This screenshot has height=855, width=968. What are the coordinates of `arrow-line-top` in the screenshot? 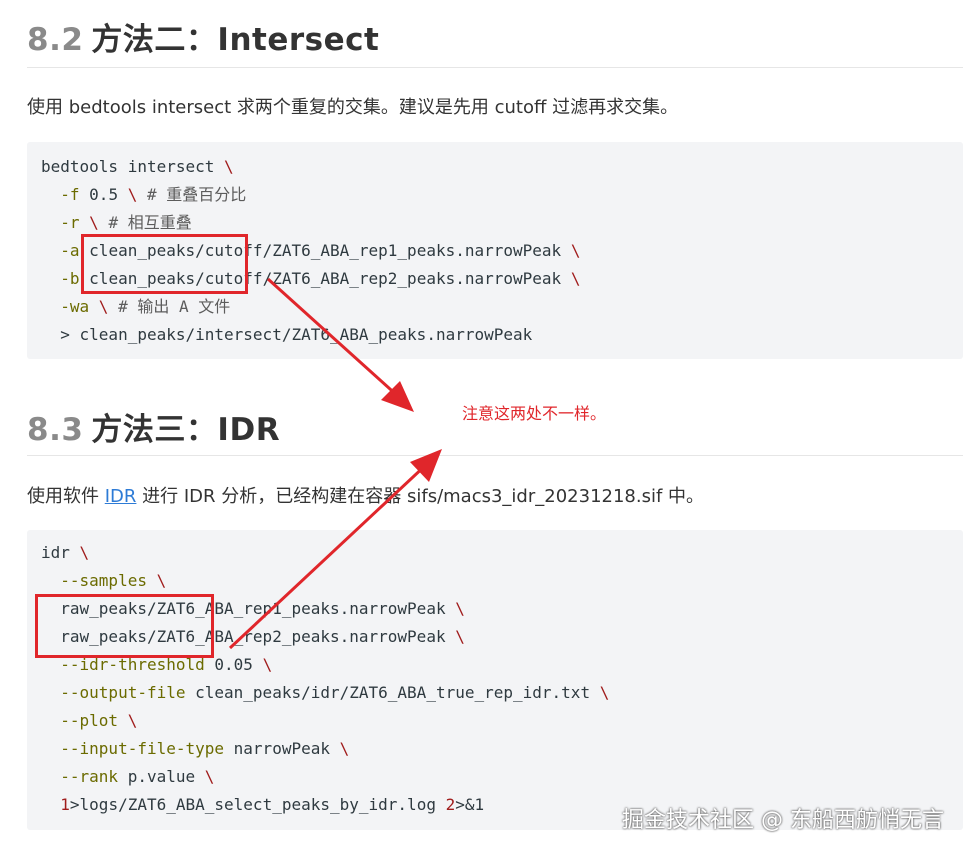 It's located at (334, 338).